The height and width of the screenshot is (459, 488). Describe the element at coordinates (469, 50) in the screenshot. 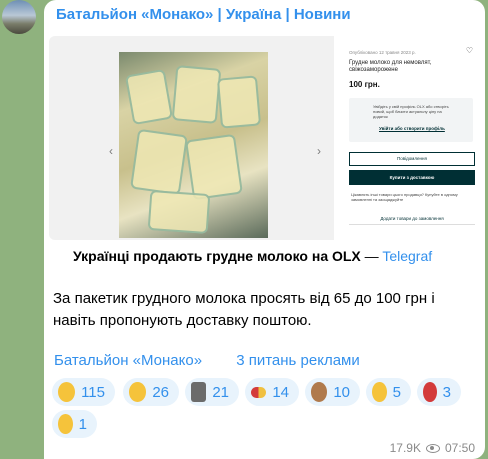

I see `heart-icon: ♡` at that location.